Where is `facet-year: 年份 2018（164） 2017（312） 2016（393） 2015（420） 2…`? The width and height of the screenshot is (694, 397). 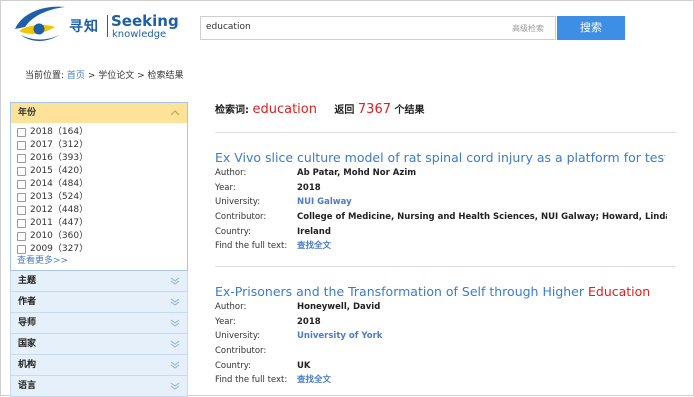
facet-year: 年份 2018（164） 2017（312） 2016（393） 2015（420） 2… is located at coordinates (99, 186).